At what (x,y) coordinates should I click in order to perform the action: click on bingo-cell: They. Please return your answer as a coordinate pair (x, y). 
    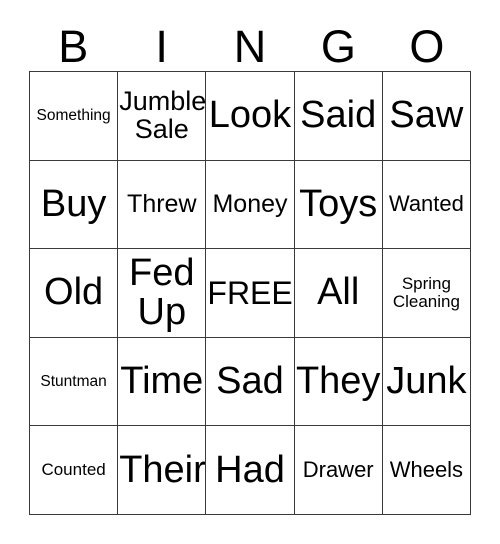
    Looking at the image, I should click on (338, 382).